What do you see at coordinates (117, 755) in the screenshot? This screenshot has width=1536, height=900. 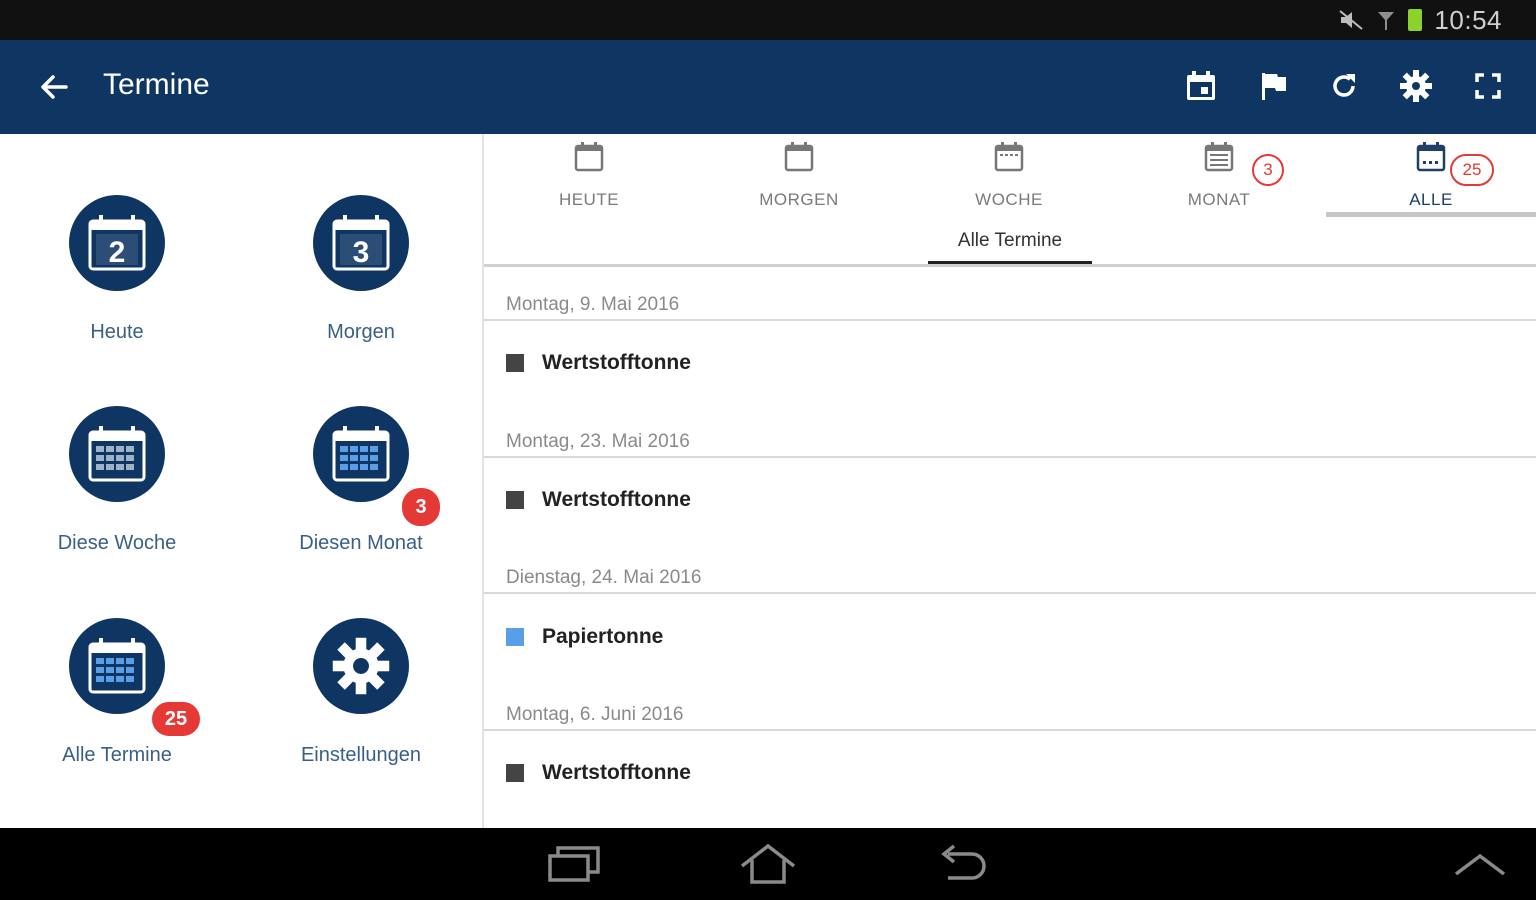 I see `tile-label: Alle Termine` at bounding box center [117, 755].